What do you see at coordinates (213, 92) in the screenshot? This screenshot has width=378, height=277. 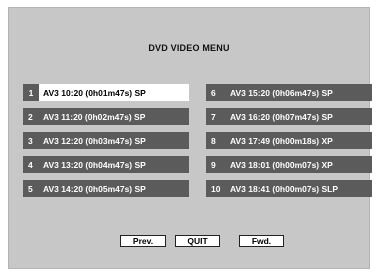 I see `title-number: 6` at bounding box center [213, 92].